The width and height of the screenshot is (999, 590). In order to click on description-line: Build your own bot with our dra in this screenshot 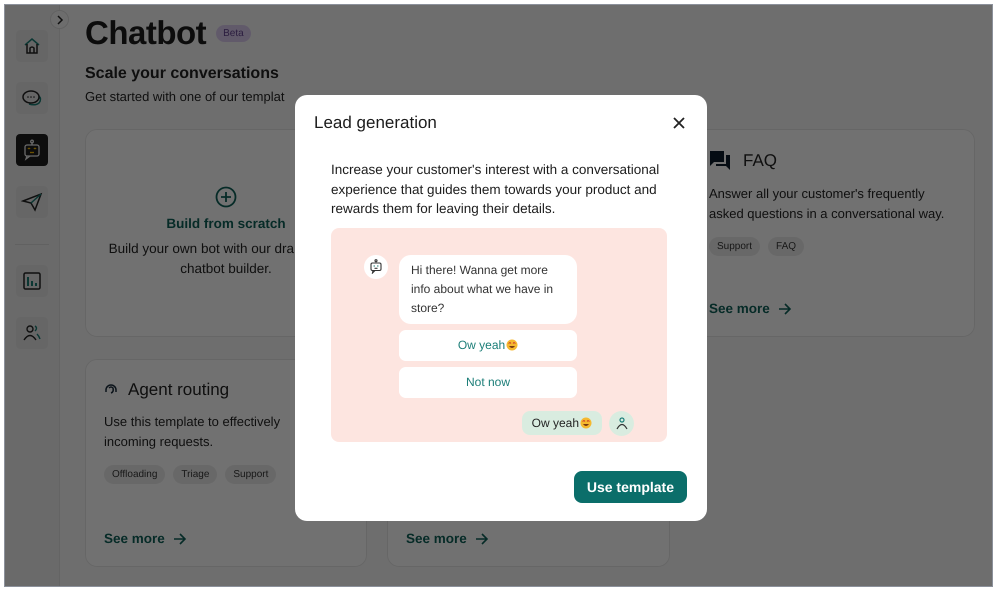, I will do `click(201, 249)`.